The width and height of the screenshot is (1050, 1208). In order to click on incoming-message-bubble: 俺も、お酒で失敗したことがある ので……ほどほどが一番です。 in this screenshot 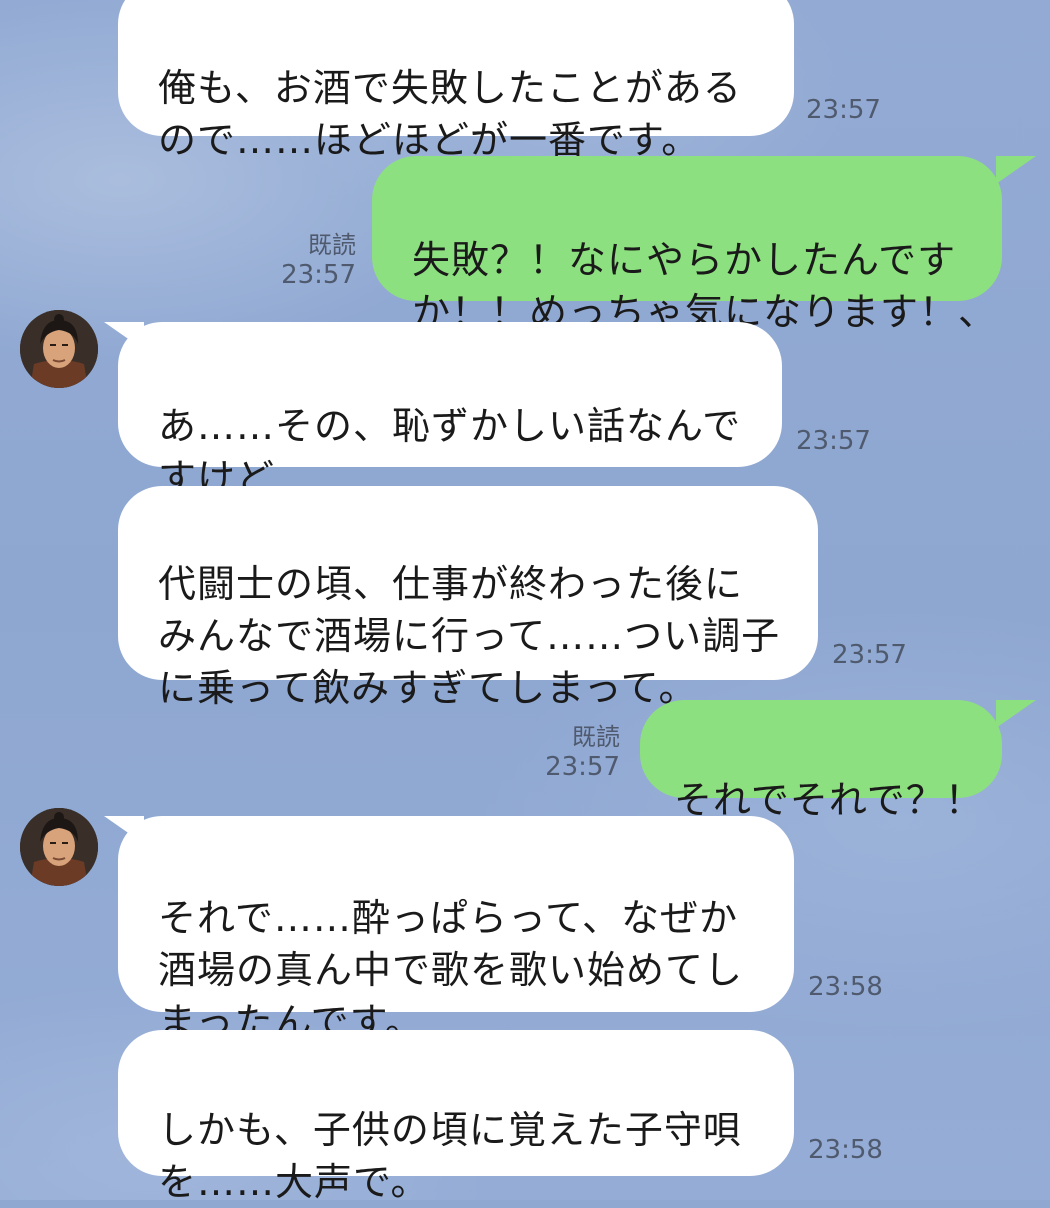, I will do `click(456, 81)`.